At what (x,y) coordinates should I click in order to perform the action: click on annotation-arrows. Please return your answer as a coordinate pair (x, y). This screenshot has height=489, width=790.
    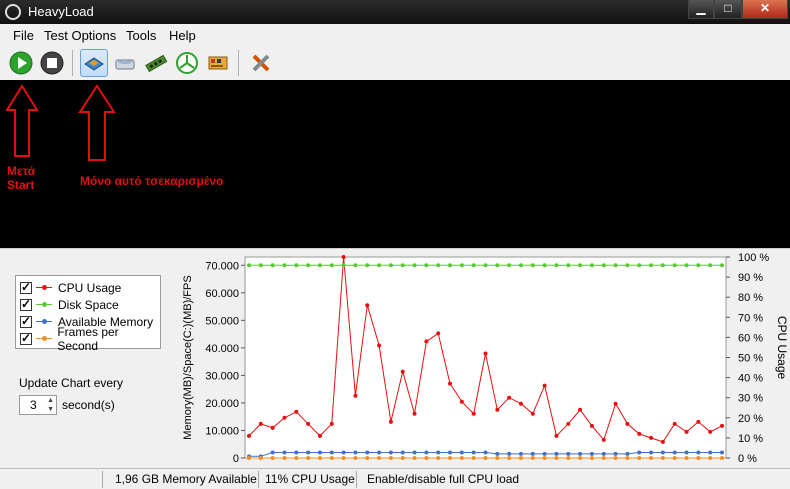
    Looking at the image, I should click on (60, 122).